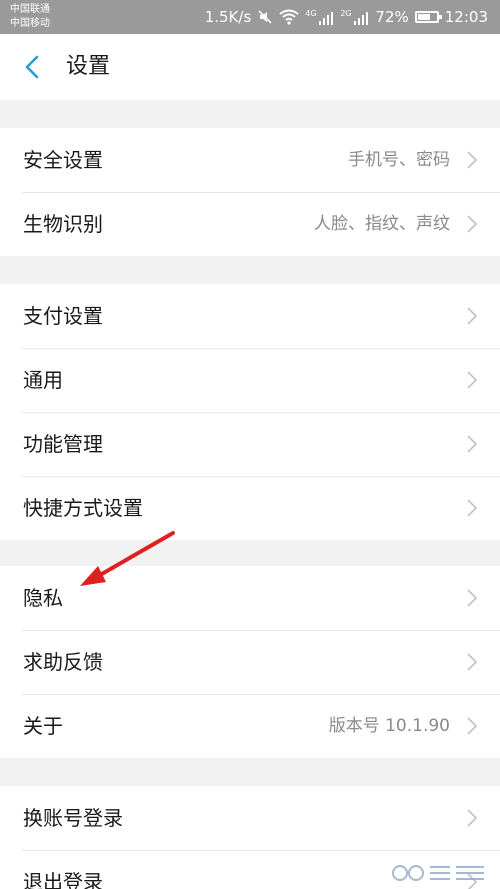 Image resolution: width=500 pixels, height=889 pixels. What do you see at coordinates (63, 444) in the screenshot?
I see `row-label: 功能管理` at bounding box center [63, 444].